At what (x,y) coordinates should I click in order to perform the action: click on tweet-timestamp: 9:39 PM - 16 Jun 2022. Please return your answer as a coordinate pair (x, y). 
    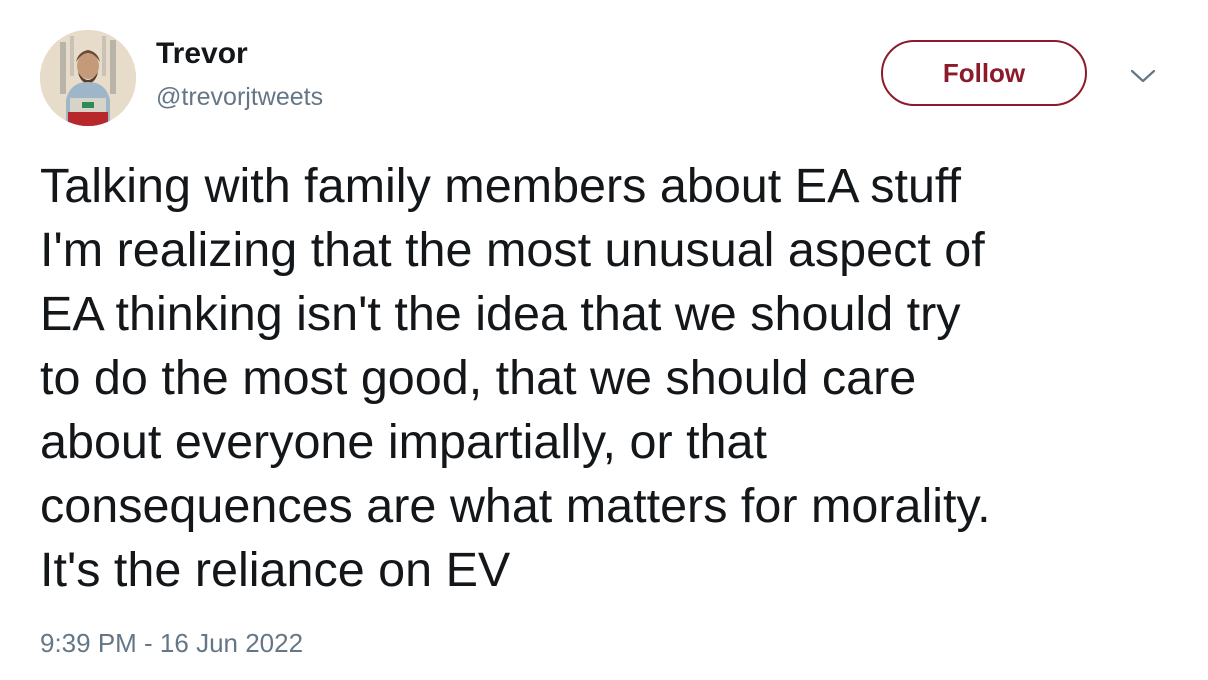
    Looking at the image, I should click on (171, 643).